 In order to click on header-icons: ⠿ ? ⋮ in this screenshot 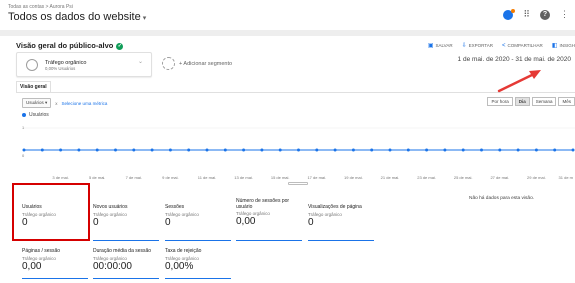, I will do `click(536, 14)`.